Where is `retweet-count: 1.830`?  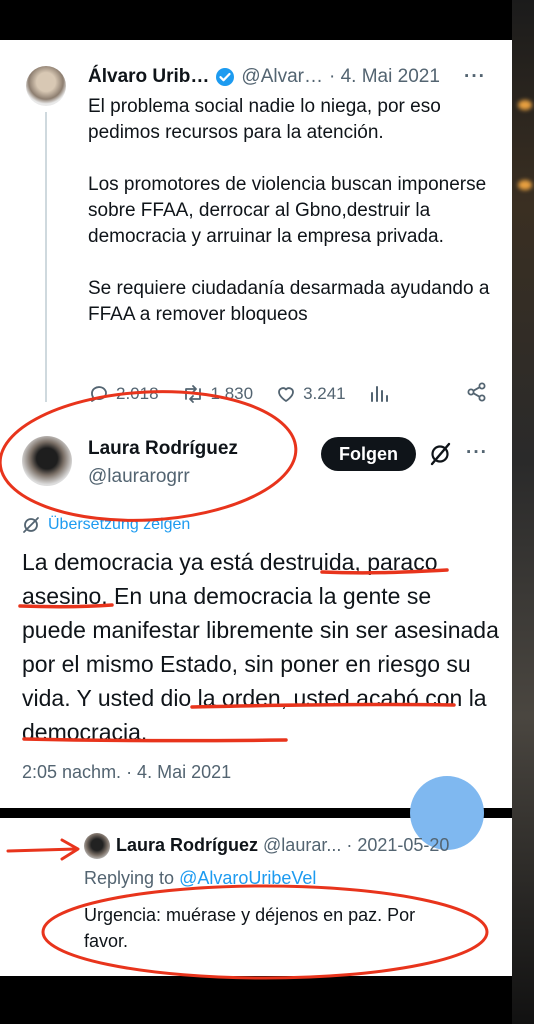 retweet-count: 1.830 is located at coordinates (232, 393).